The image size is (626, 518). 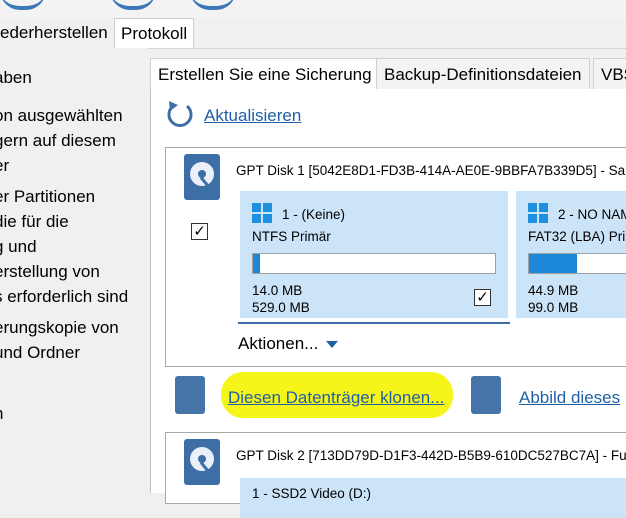 I want to click on refresh-icon, so click(x=180, y=114).